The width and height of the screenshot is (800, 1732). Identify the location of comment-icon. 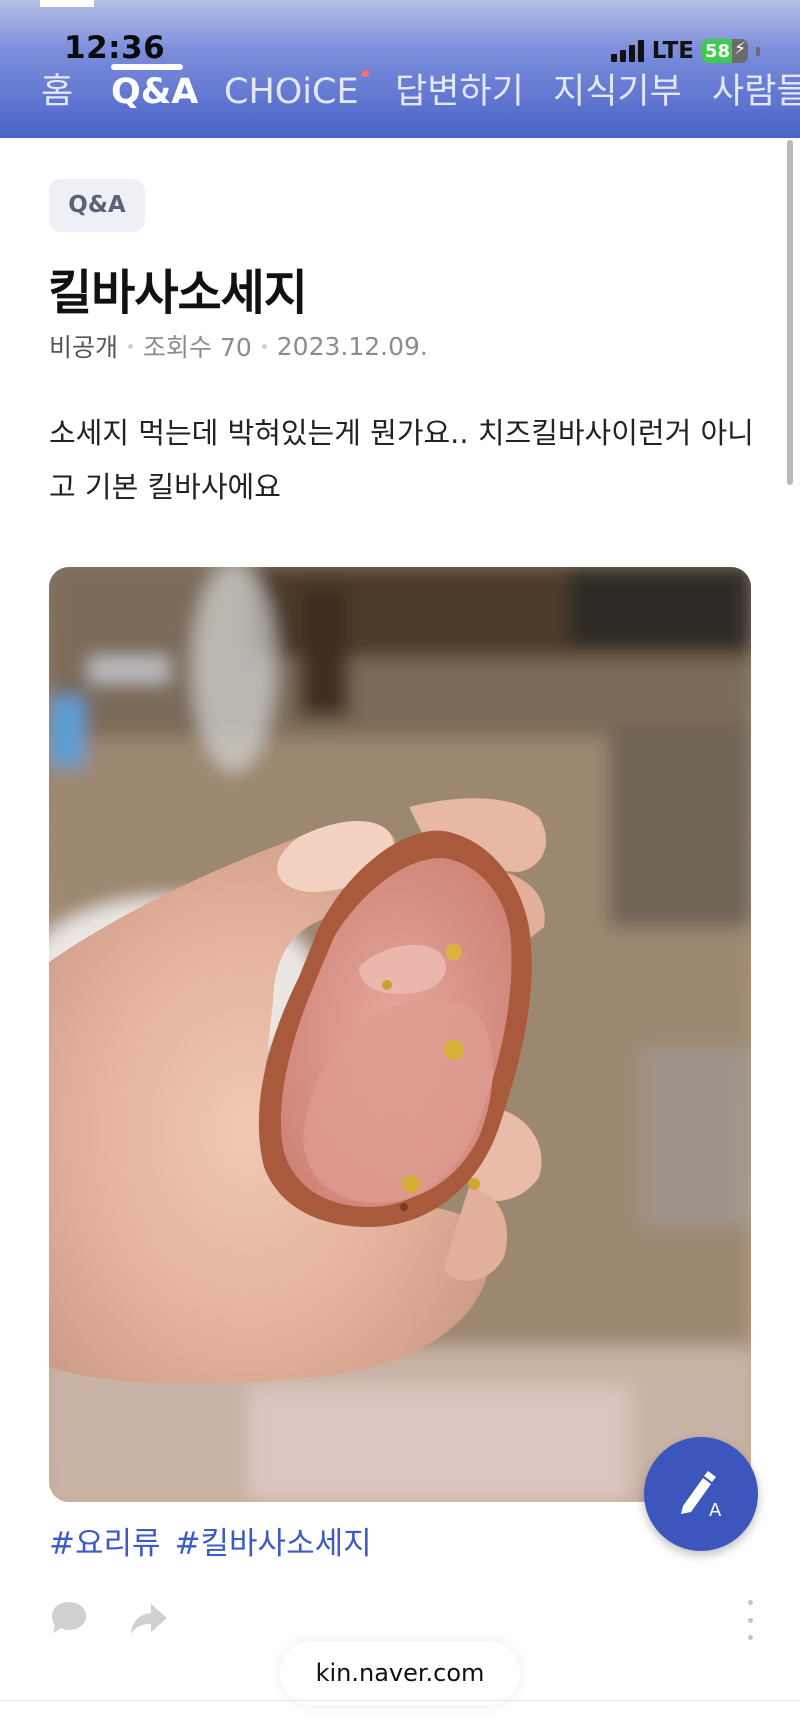
(69, 1620).